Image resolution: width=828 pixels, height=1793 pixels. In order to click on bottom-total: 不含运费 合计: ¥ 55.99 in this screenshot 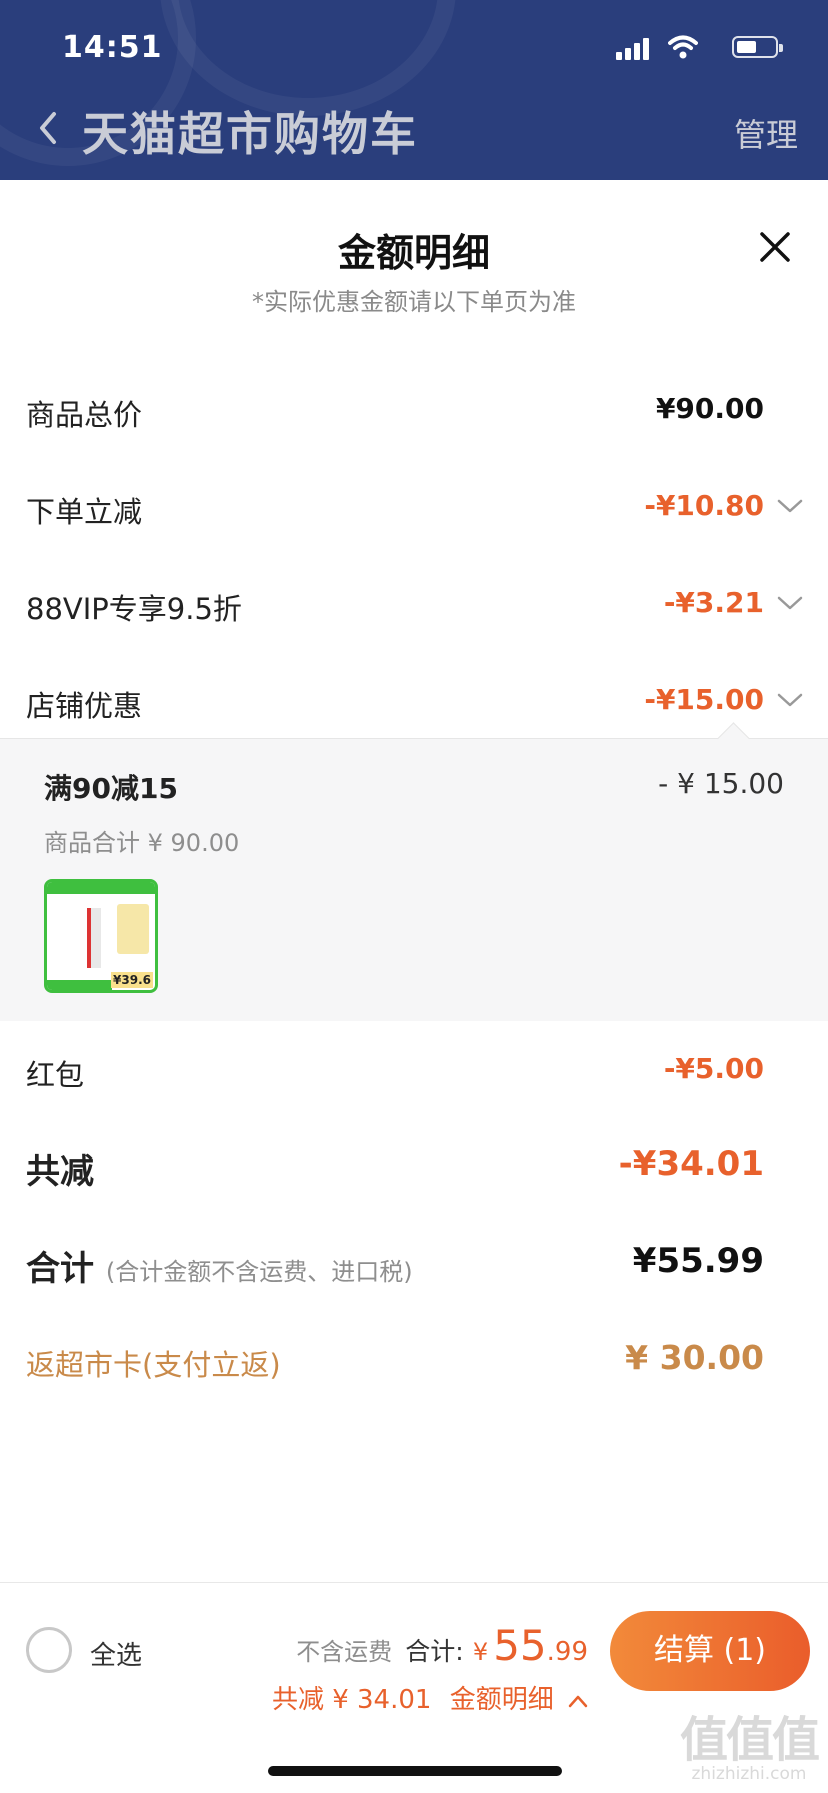, I will do `click(442, 1645)`.